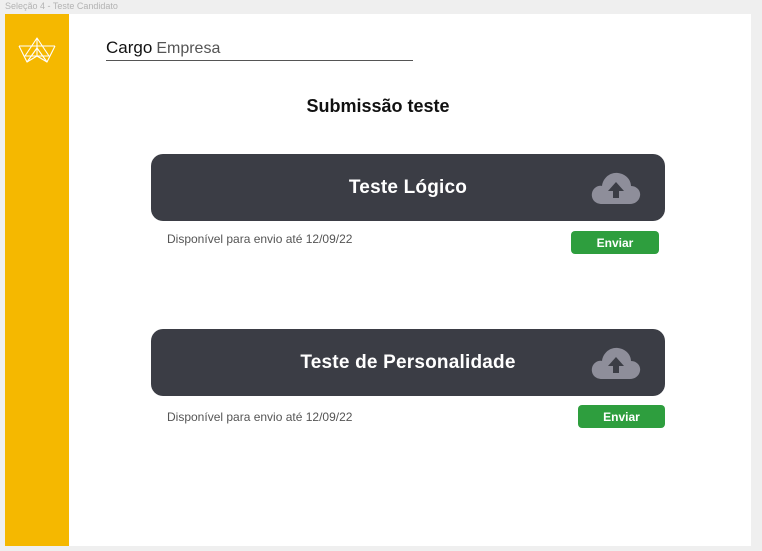  I want to click on test-card-personalidade: Teste de Personalidade, so click(408, 362).